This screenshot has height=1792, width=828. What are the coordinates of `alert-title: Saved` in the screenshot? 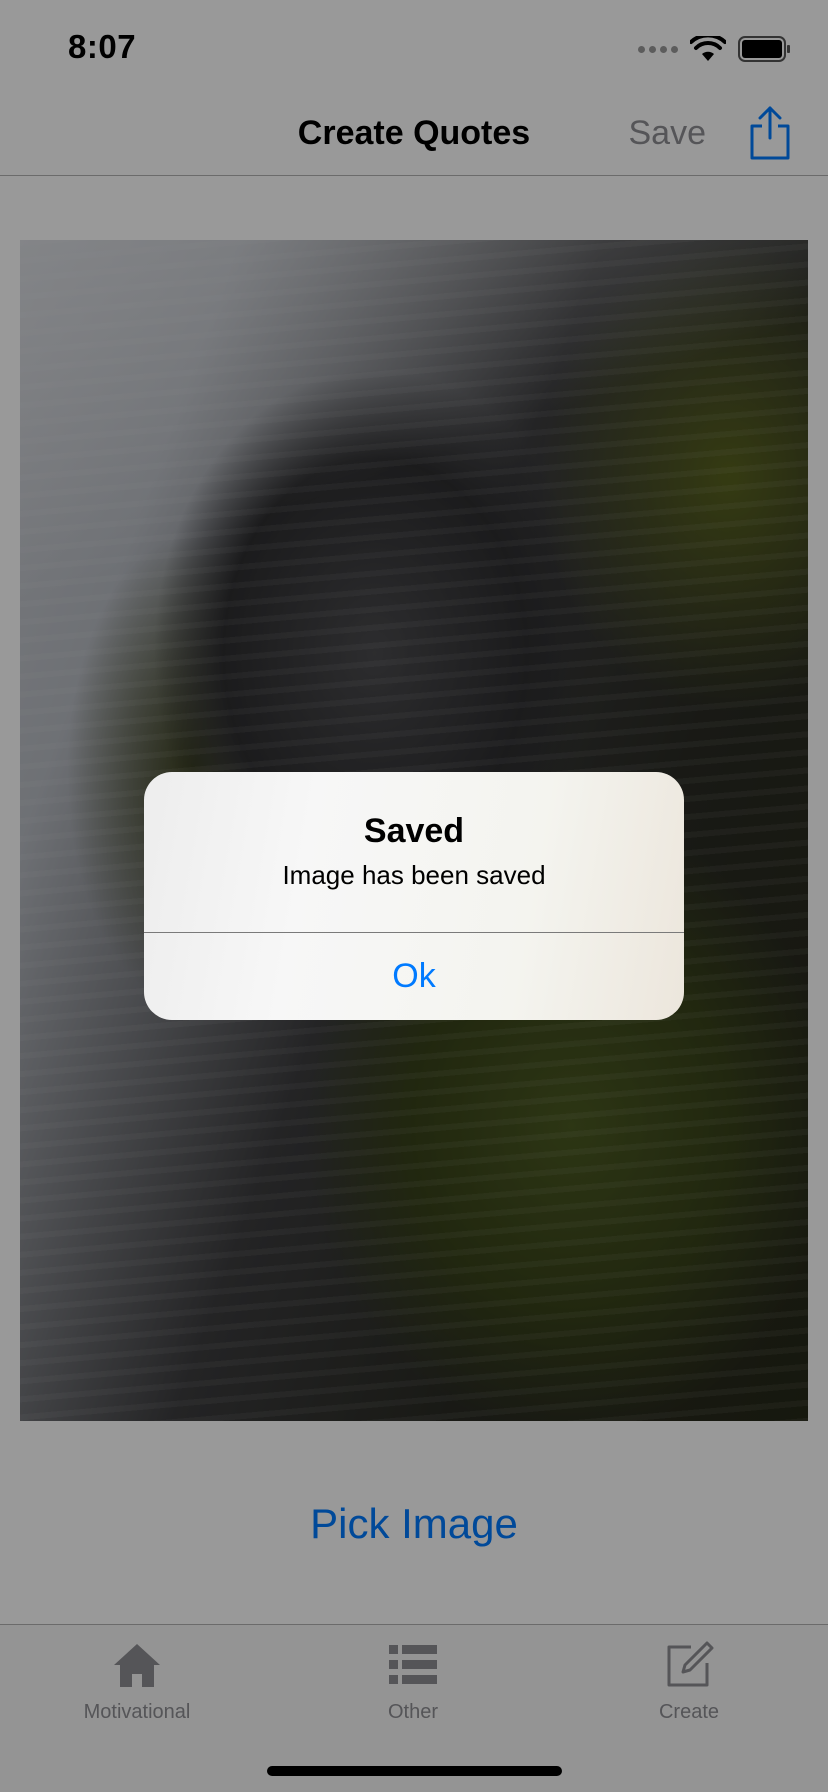 It's located at (414, 831).